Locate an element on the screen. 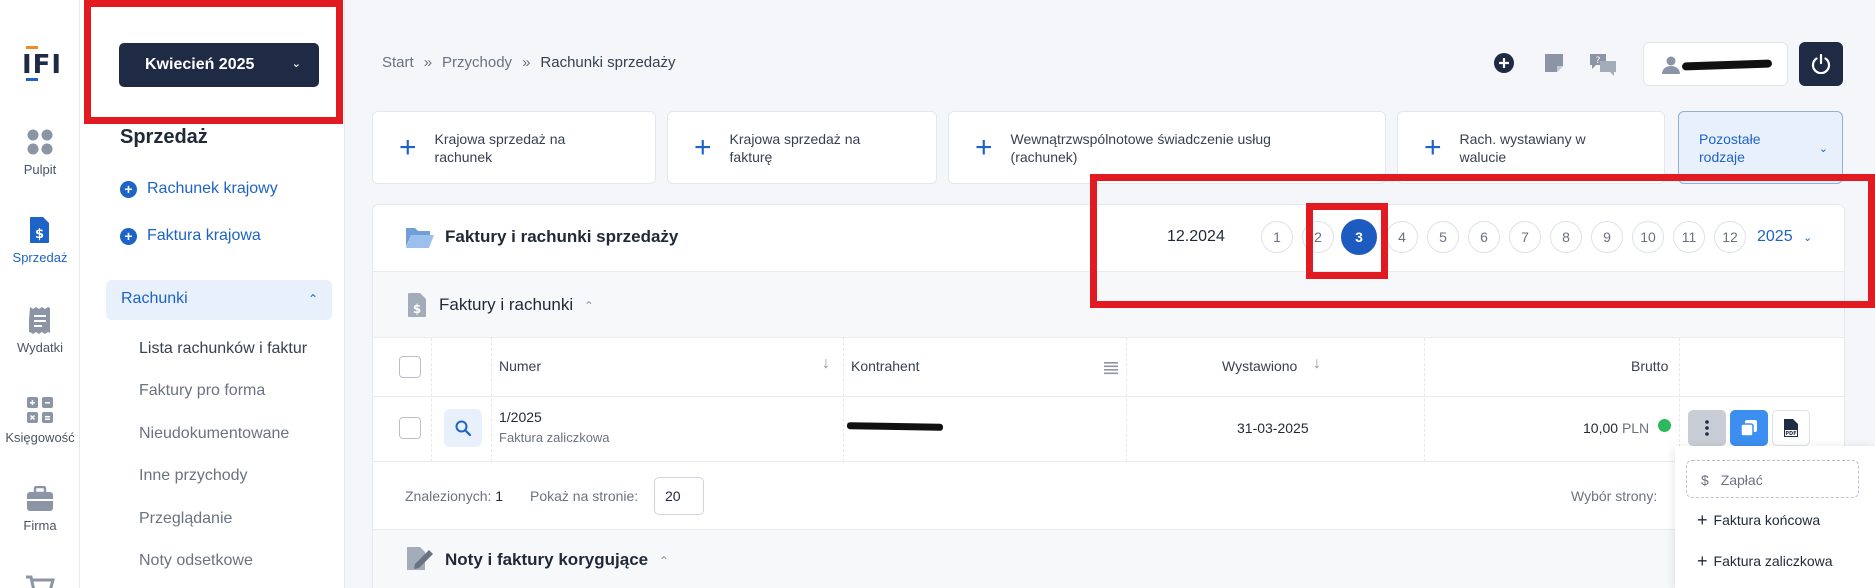  per-page-label: Pokaż na stronie: is located at coordinates (584, 496).